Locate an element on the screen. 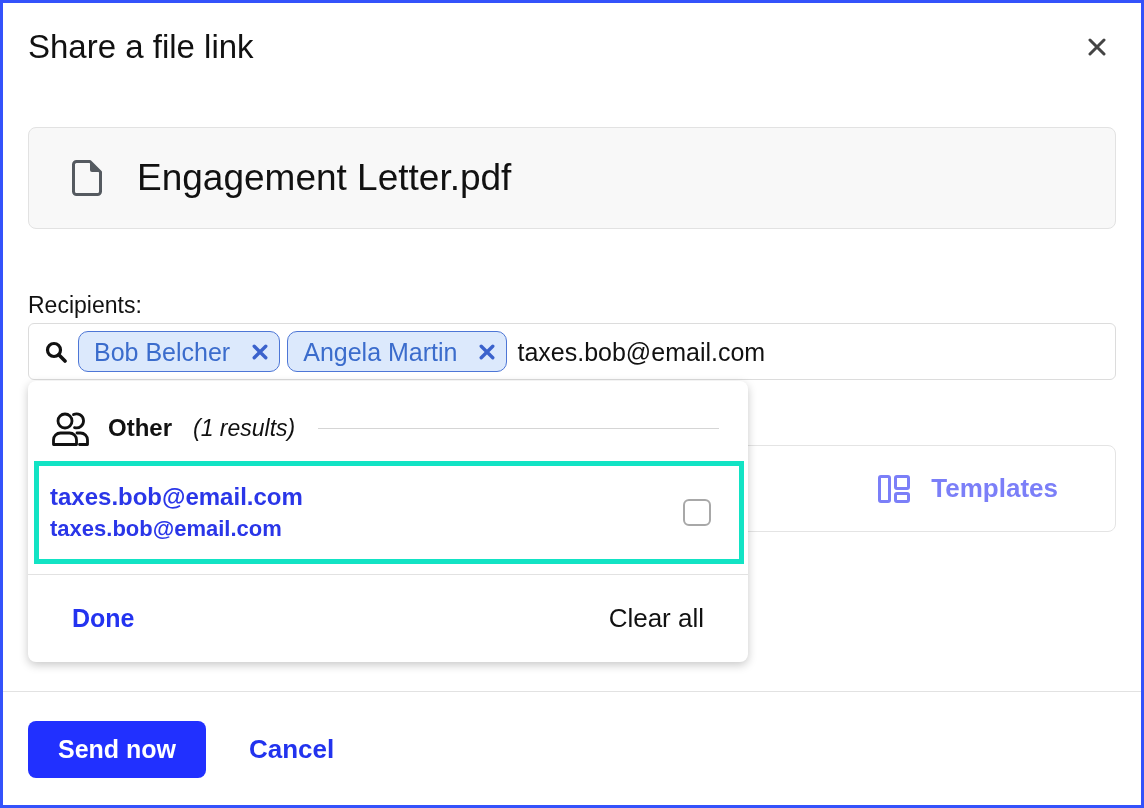 The height and width of the screenshot is (808, 1144). recipient-search-field: Bob Belcher Angela Martin taxes.bob@email.com is located at coordinates (572, 351).